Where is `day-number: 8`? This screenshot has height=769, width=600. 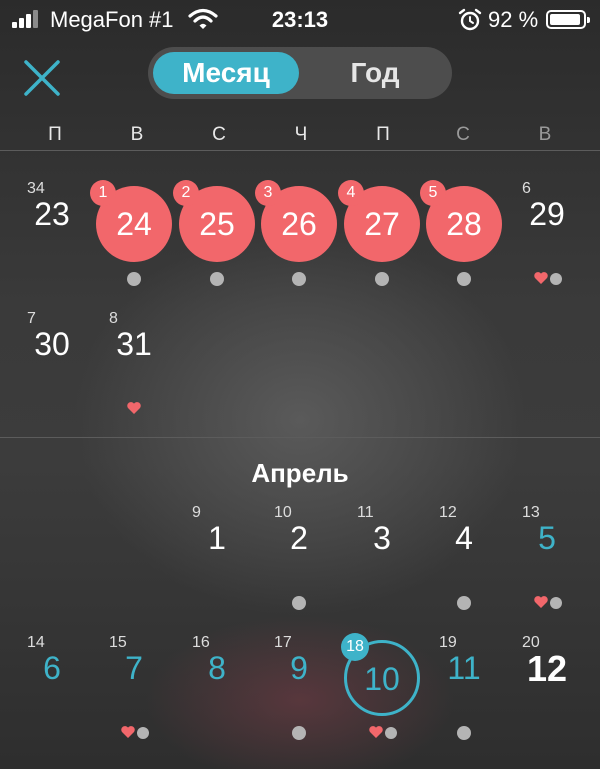 day-number: 8 is located at coordinates (217, 668).